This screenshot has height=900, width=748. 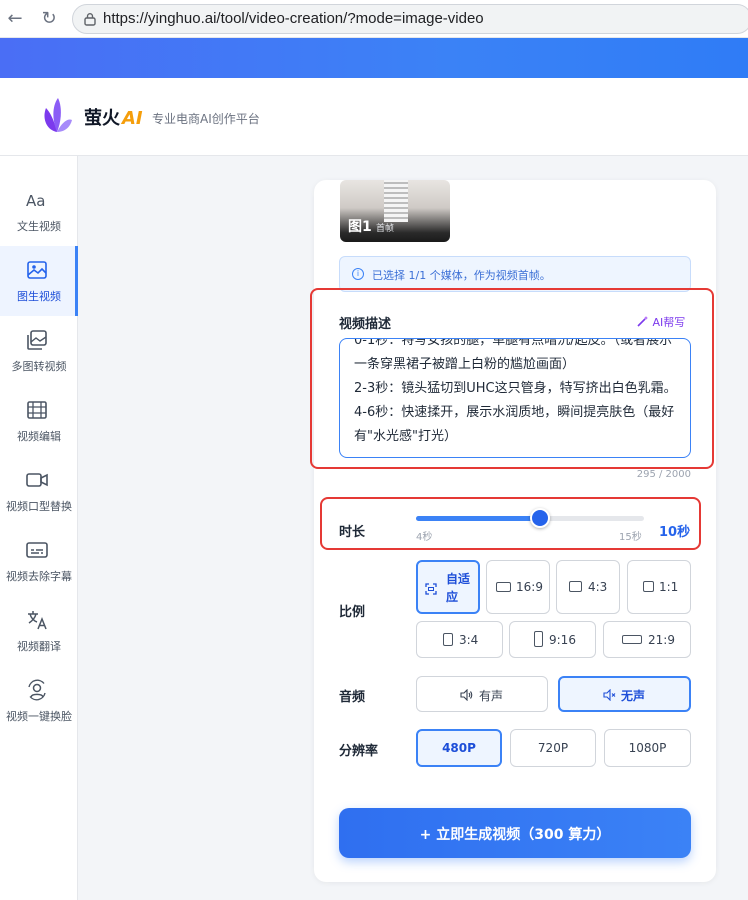 I want to click on sidebar-item-label: 视频去除字幕, so click(x=39, y=576).